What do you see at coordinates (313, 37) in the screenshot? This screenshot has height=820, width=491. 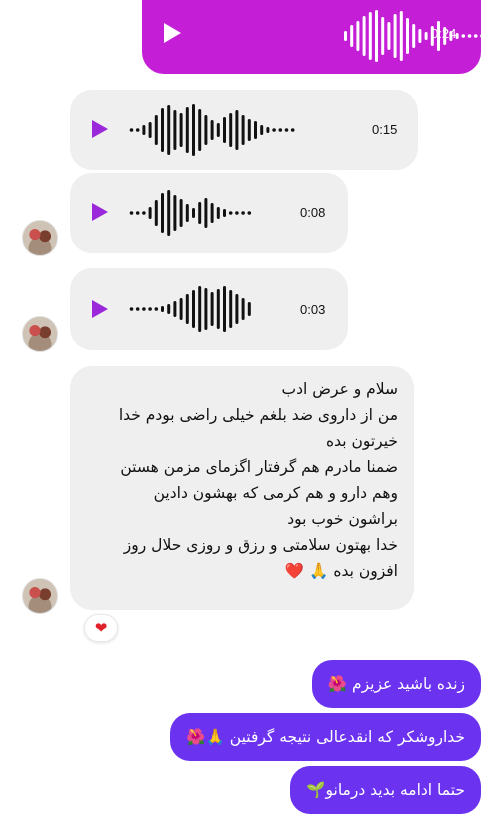 I see `sent-voice-message: 0:24` at bounding box center [313, 37].